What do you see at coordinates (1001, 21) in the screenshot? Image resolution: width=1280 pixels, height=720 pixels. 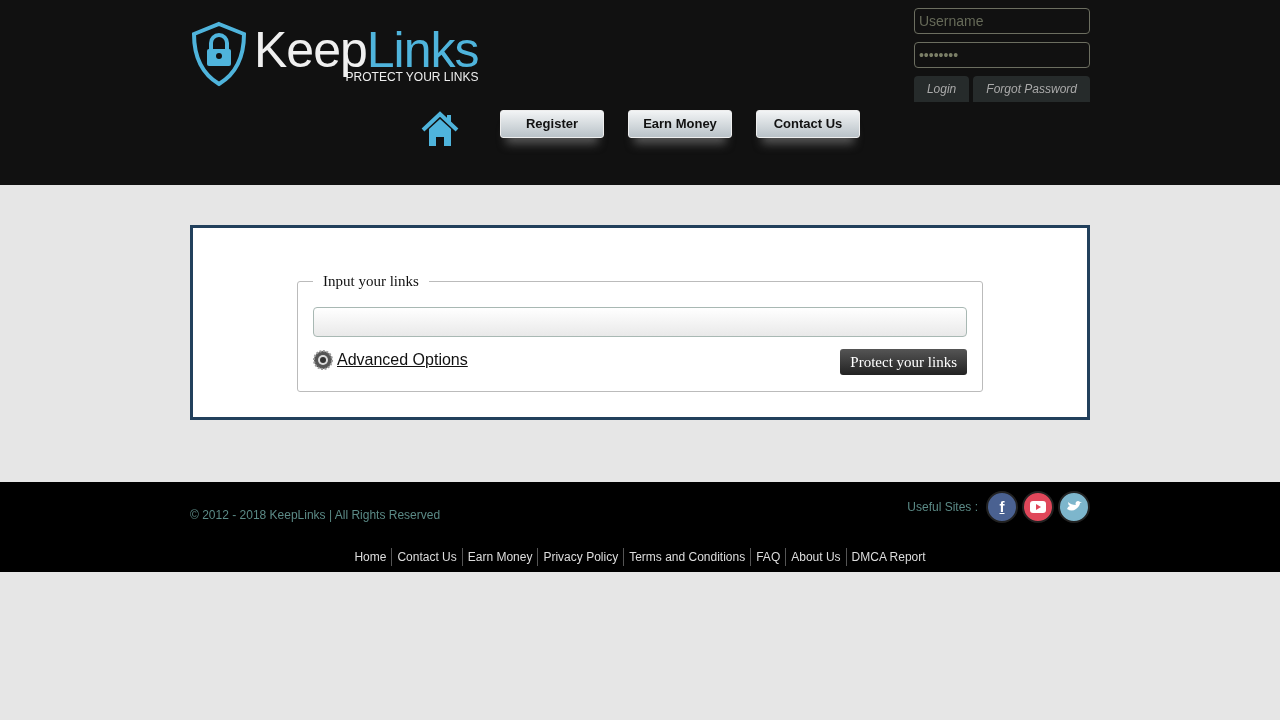 I see `username-field: Username` at bounding box center [1001, 21].